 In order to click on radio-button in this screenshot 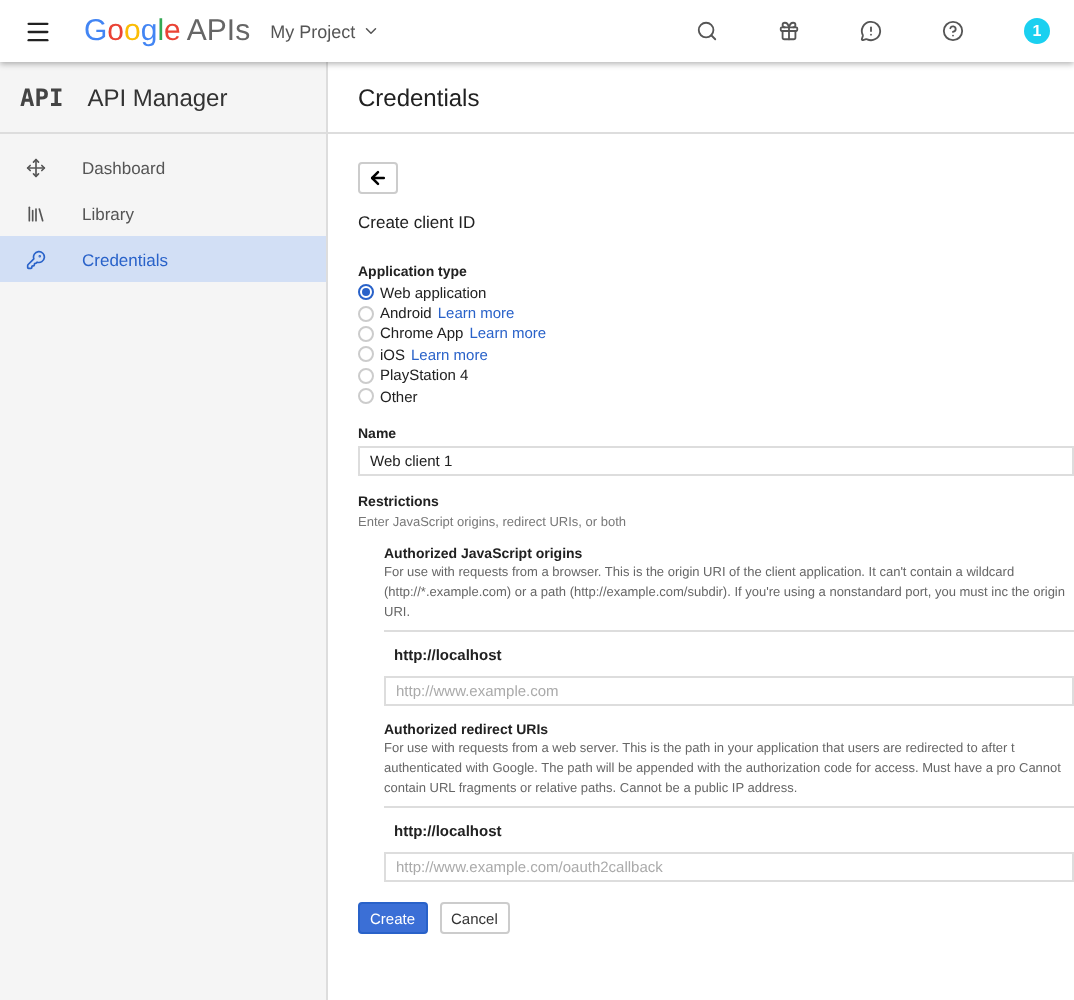, I will do `click(366, 292)`.